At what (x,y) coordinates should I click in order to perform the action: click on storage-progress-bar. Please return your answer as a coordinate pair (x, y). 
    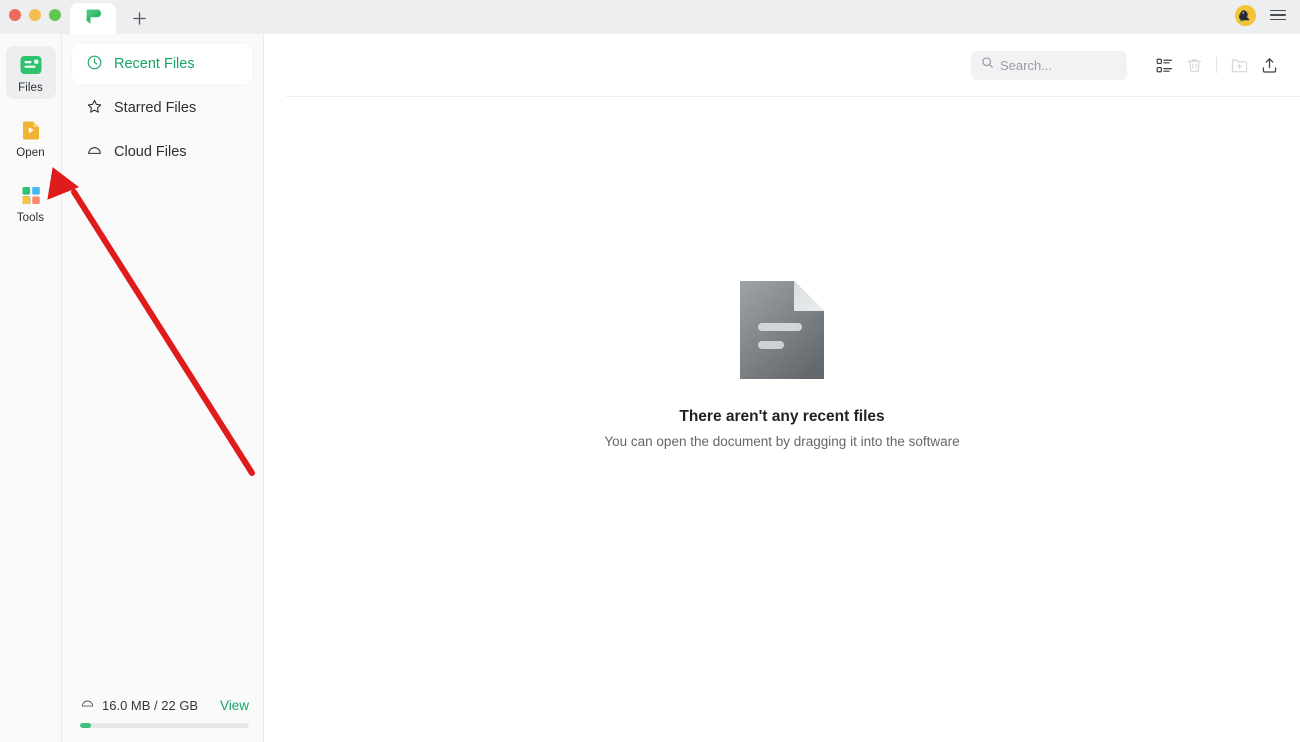
    Looking at the image, I should click on (164, 725).